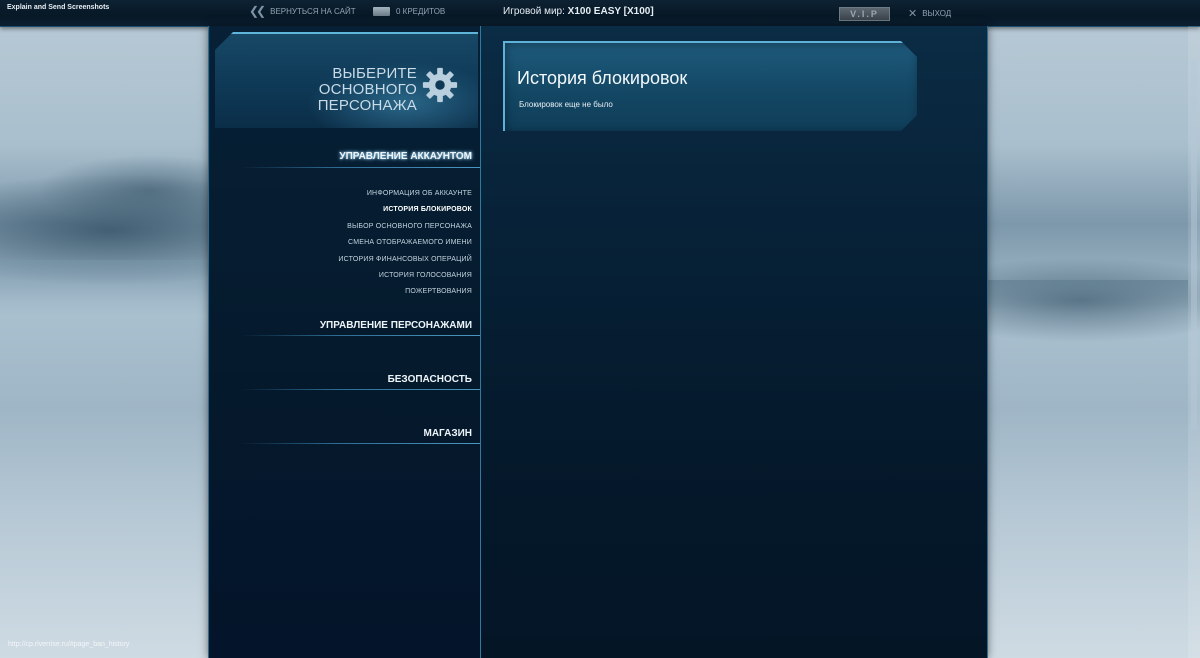 Image resolution: width=1200 pixels, height=658 pixels. Describe the element at coordinates (104, 280) in the screenshot. I see `background-lake-left` at that location.